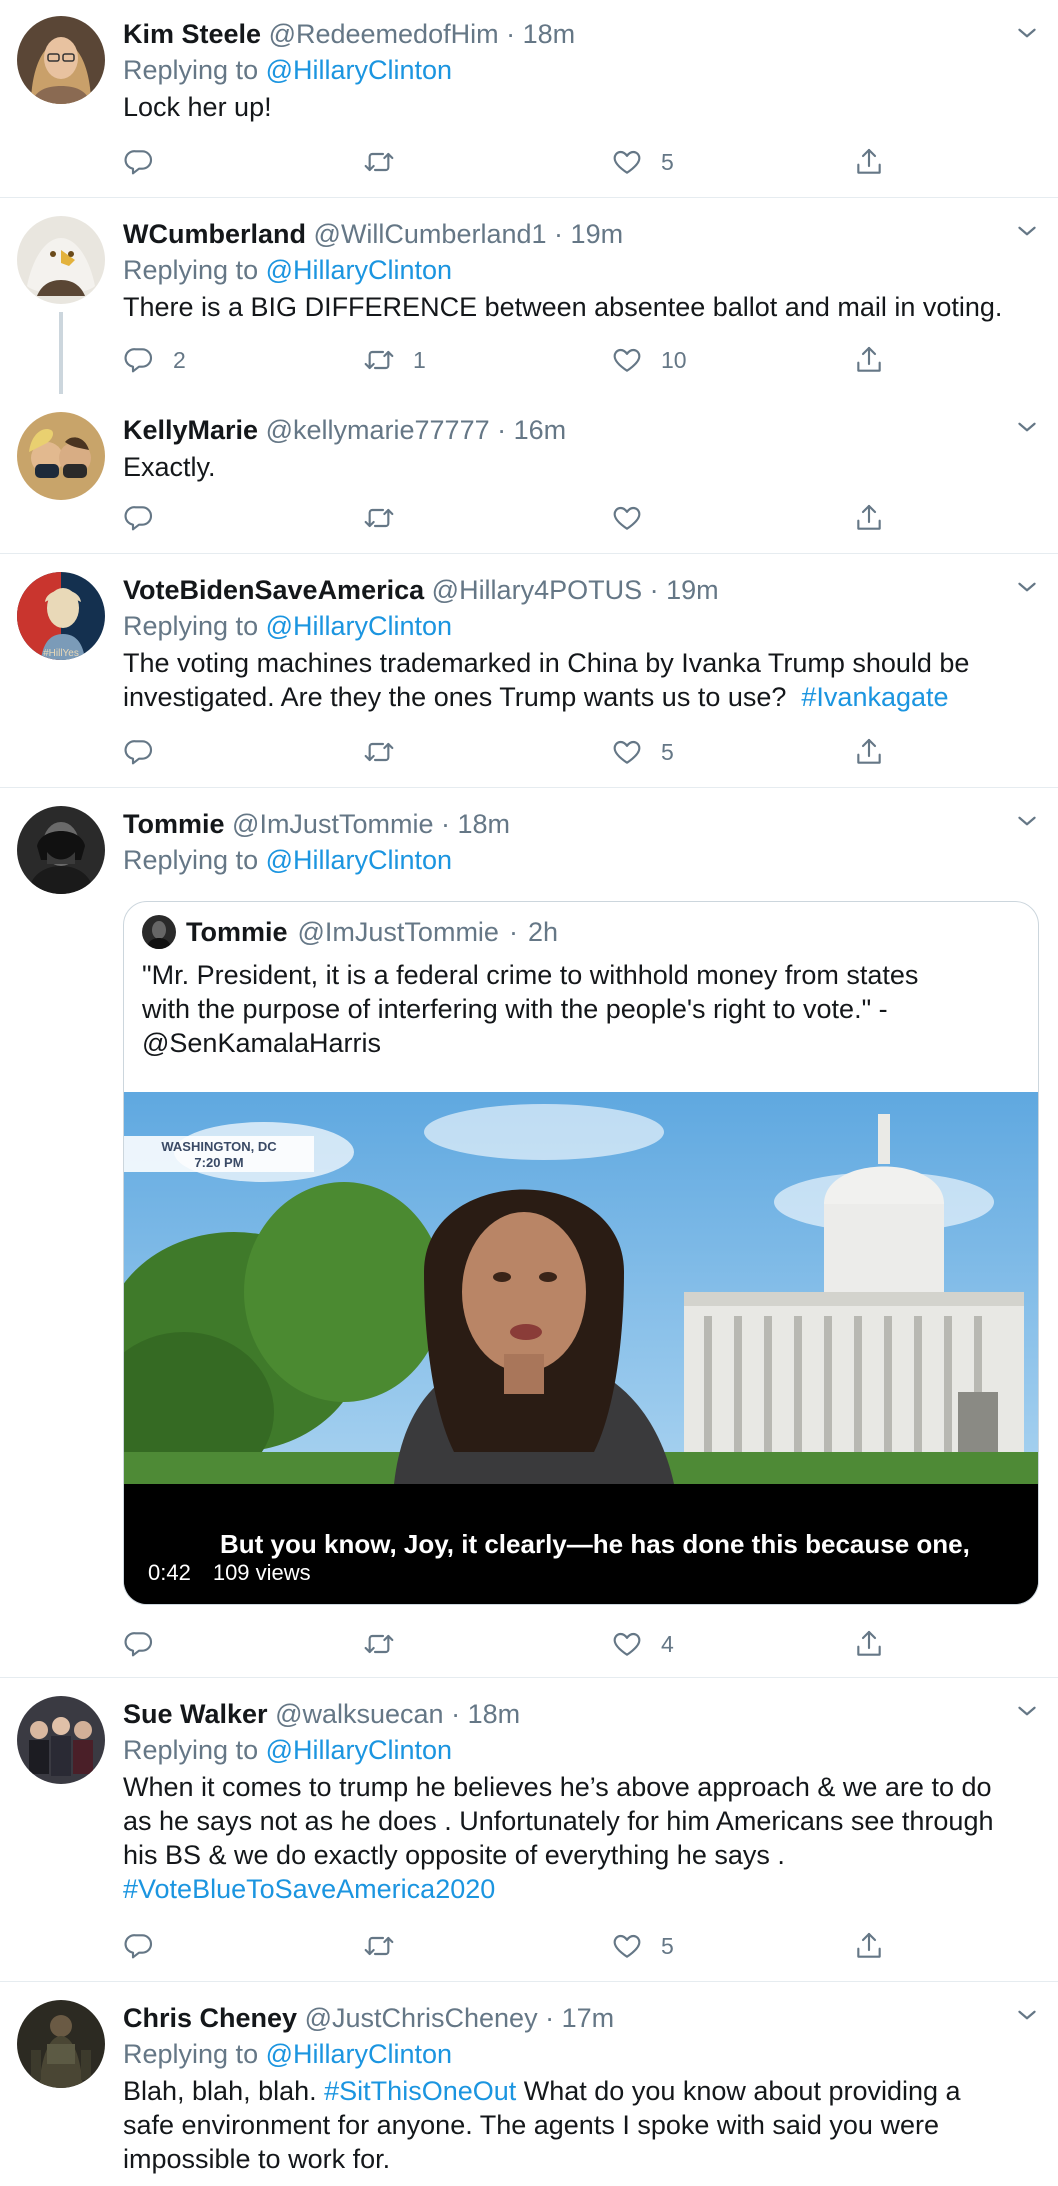 Image resolution: width=1058 pixels, height=2186 pixels. Describe the element at coordinates (139, 360) in the screenshot. I see `reply-icon` at that location.